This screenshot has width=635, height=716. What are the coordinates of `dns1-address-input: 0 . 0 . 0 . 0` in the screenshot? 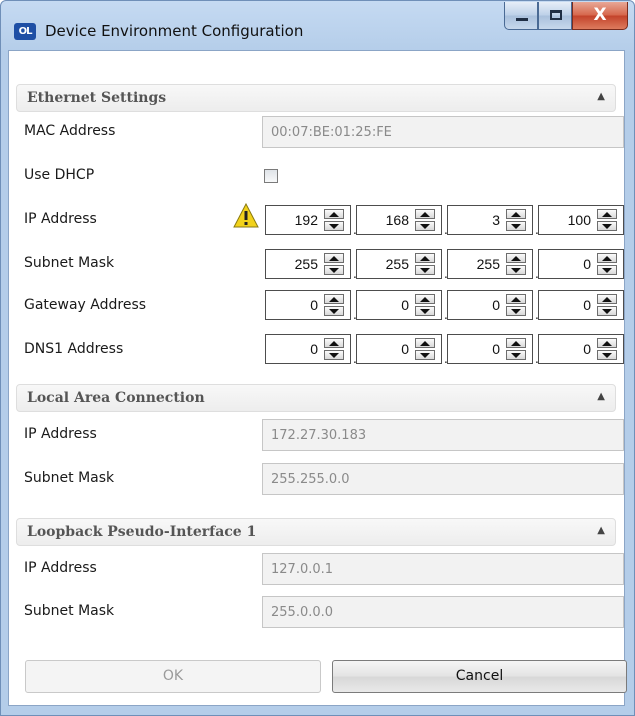 It's located at (445, 350).